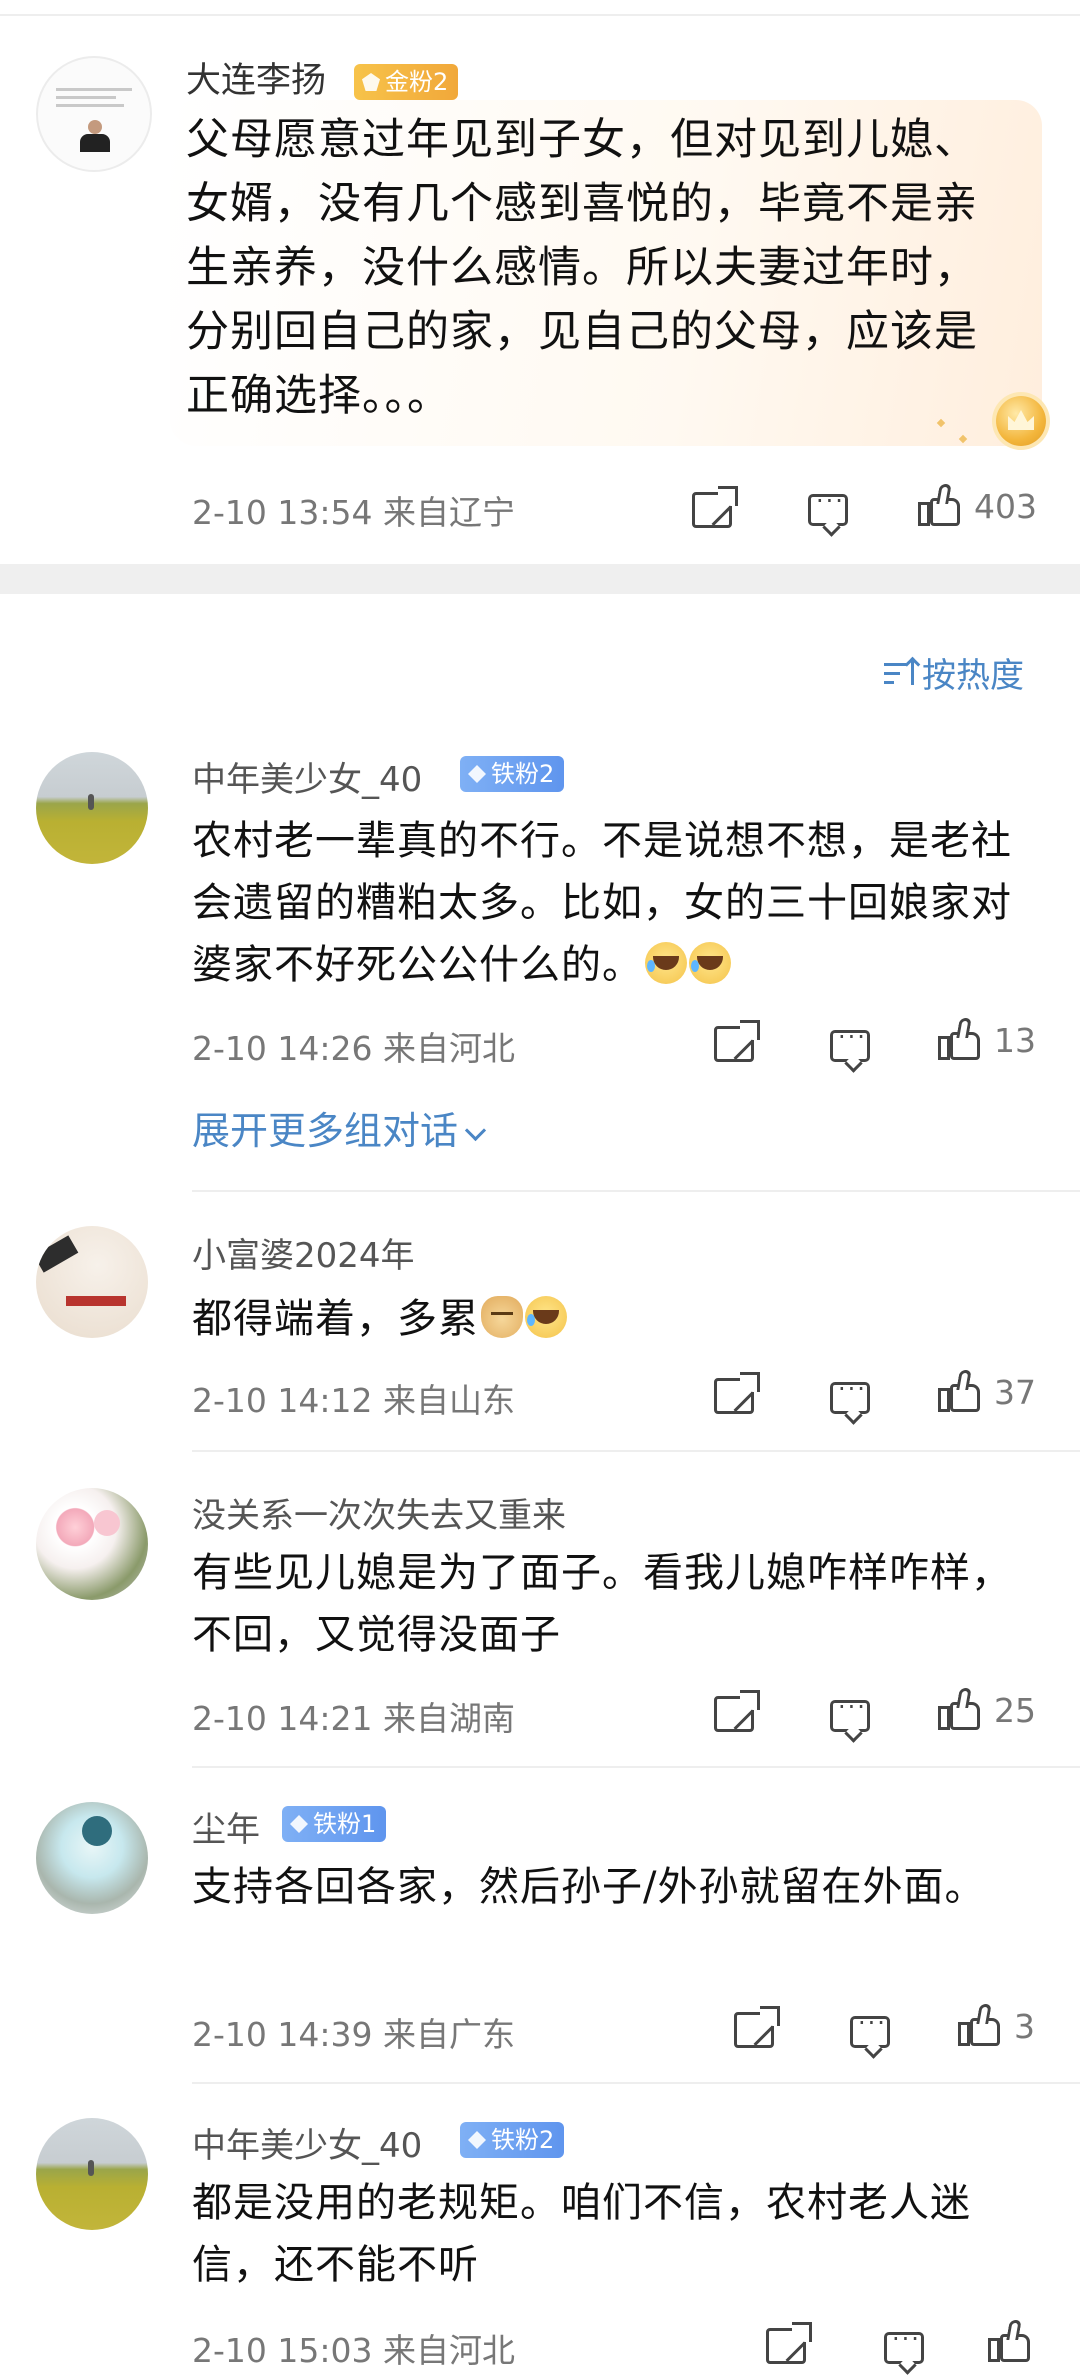 This screenshot has width=1080, height=2375. Describe the element at coordinates (1015, 1040) in the screenshot. I see `like-count: 13` at that location.